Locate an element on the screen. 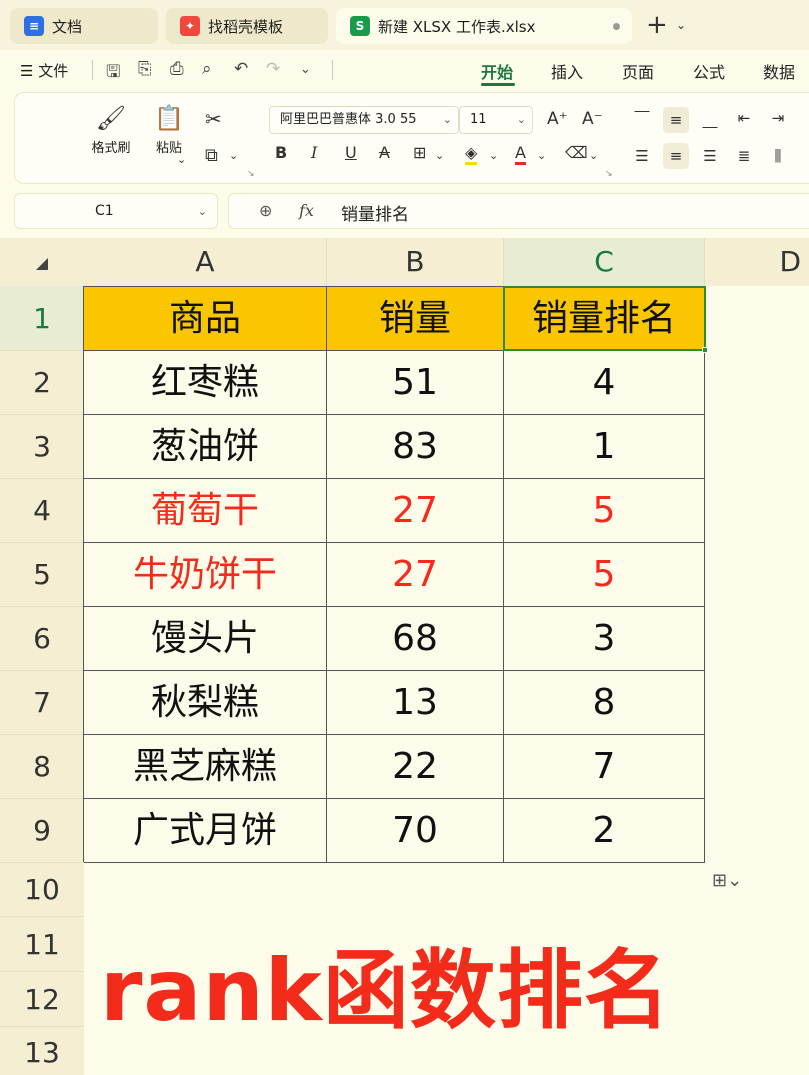  indent-decrease-icon: ⇤ is located at coordinates (744, 118).